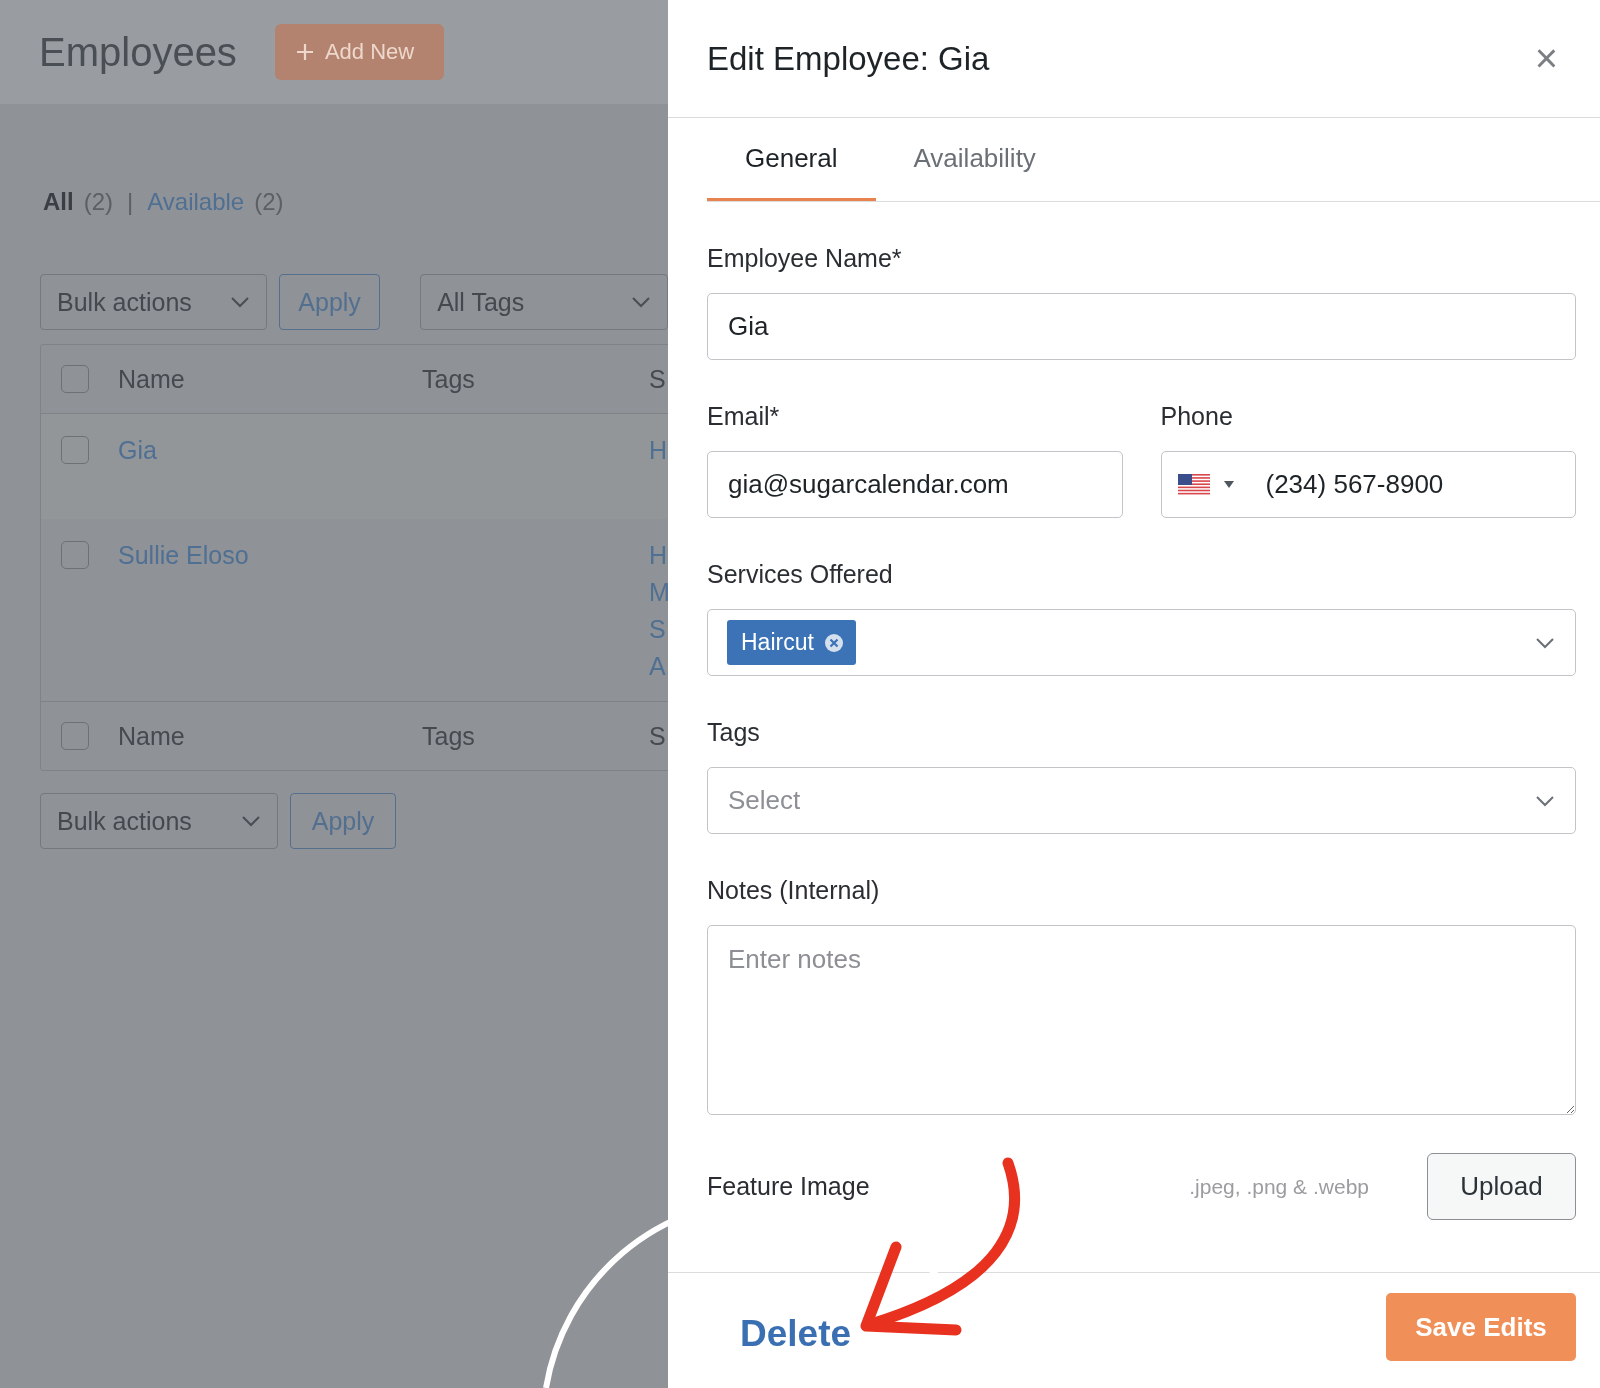  Describe the element at coordinates (1141, 800) in the screenshot. I see `tags-select: Select` at that location.